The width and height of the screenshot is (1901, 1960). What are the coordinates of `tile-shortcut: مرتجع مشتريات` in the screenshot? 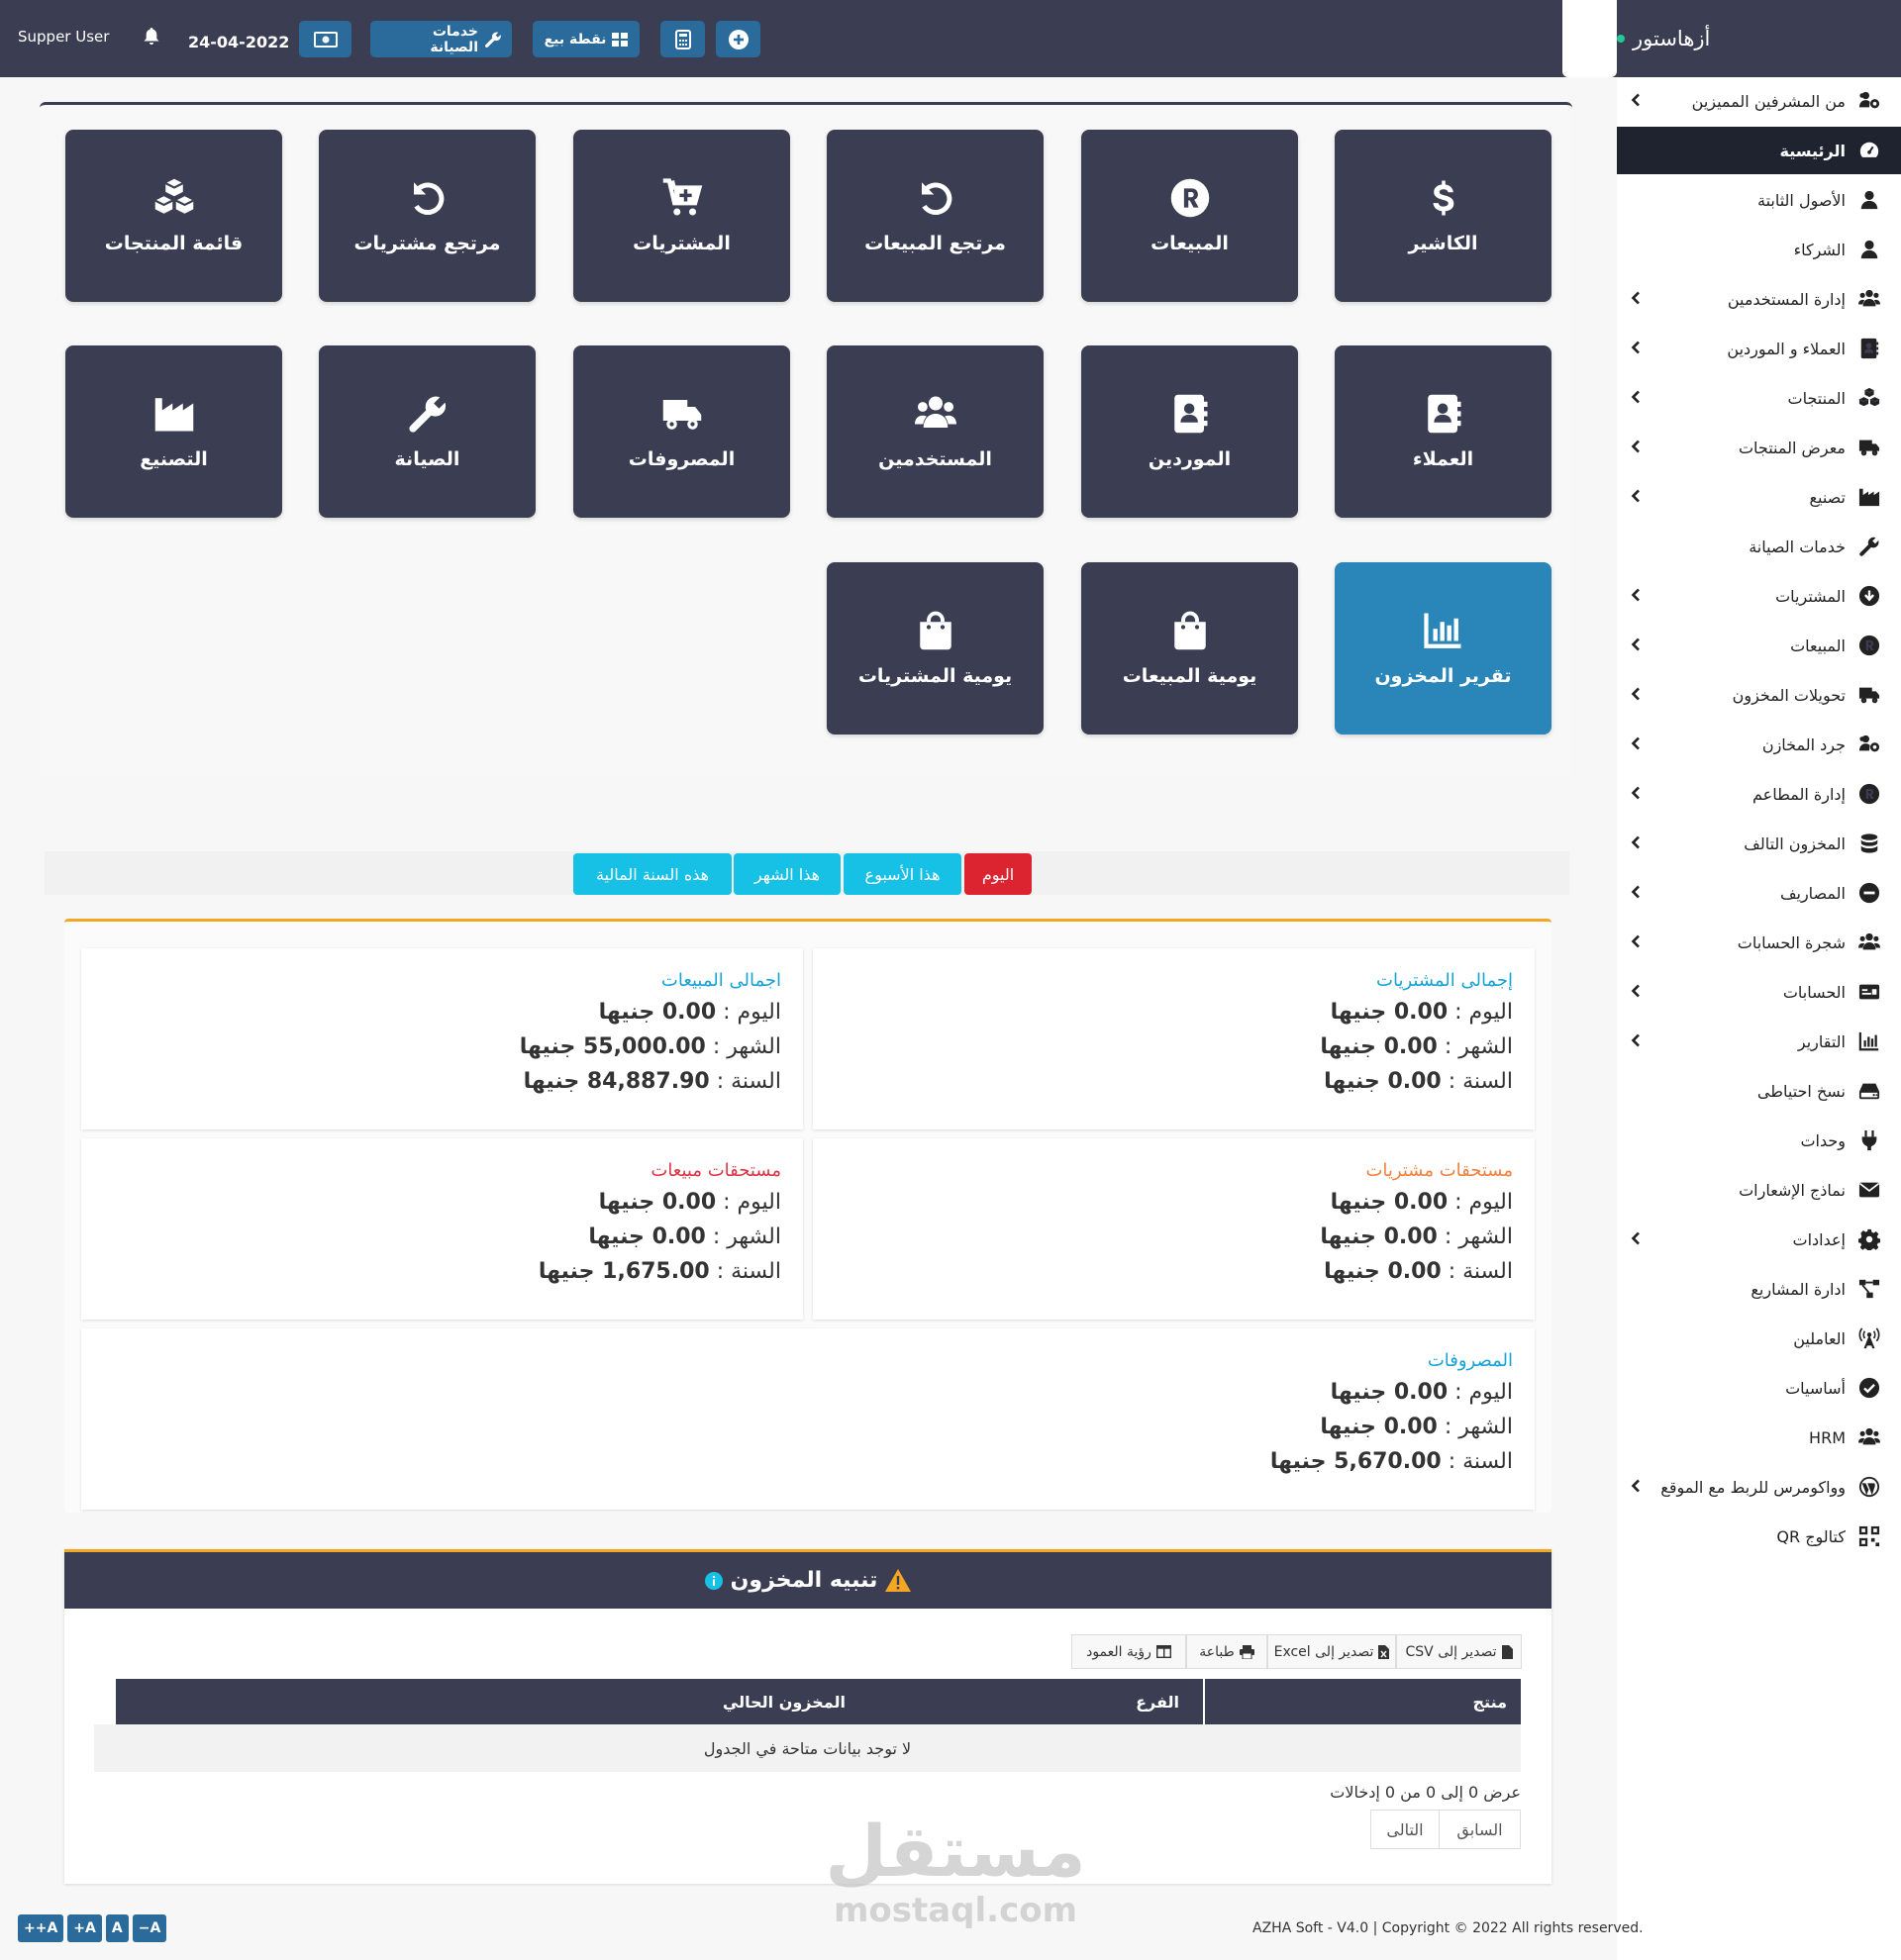 It's located at (427, 216).